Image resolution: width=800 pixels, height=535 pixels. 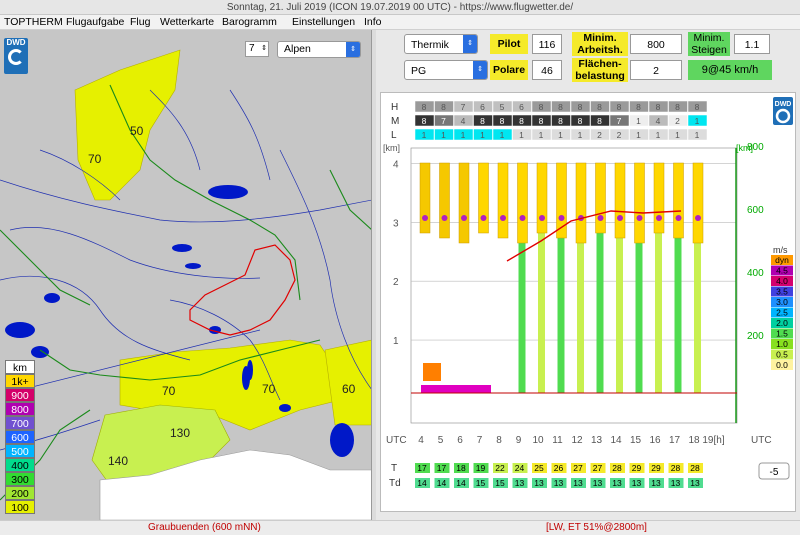 What do you see at coordinates (446, 70) in the screenshot?
I see `aircraft-select: PG ⇕` at bounding box center [446, 70].